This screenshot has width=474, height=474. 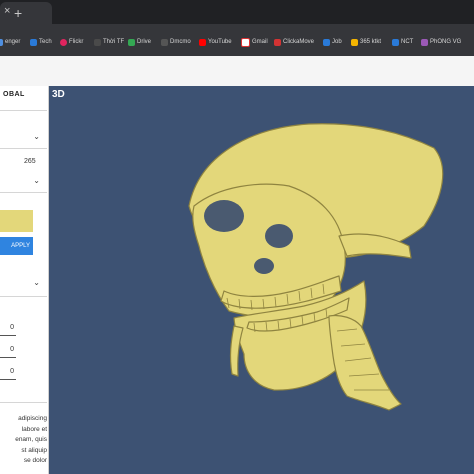 I want to click on value-field-1: 0, so click(x=8, y=330).